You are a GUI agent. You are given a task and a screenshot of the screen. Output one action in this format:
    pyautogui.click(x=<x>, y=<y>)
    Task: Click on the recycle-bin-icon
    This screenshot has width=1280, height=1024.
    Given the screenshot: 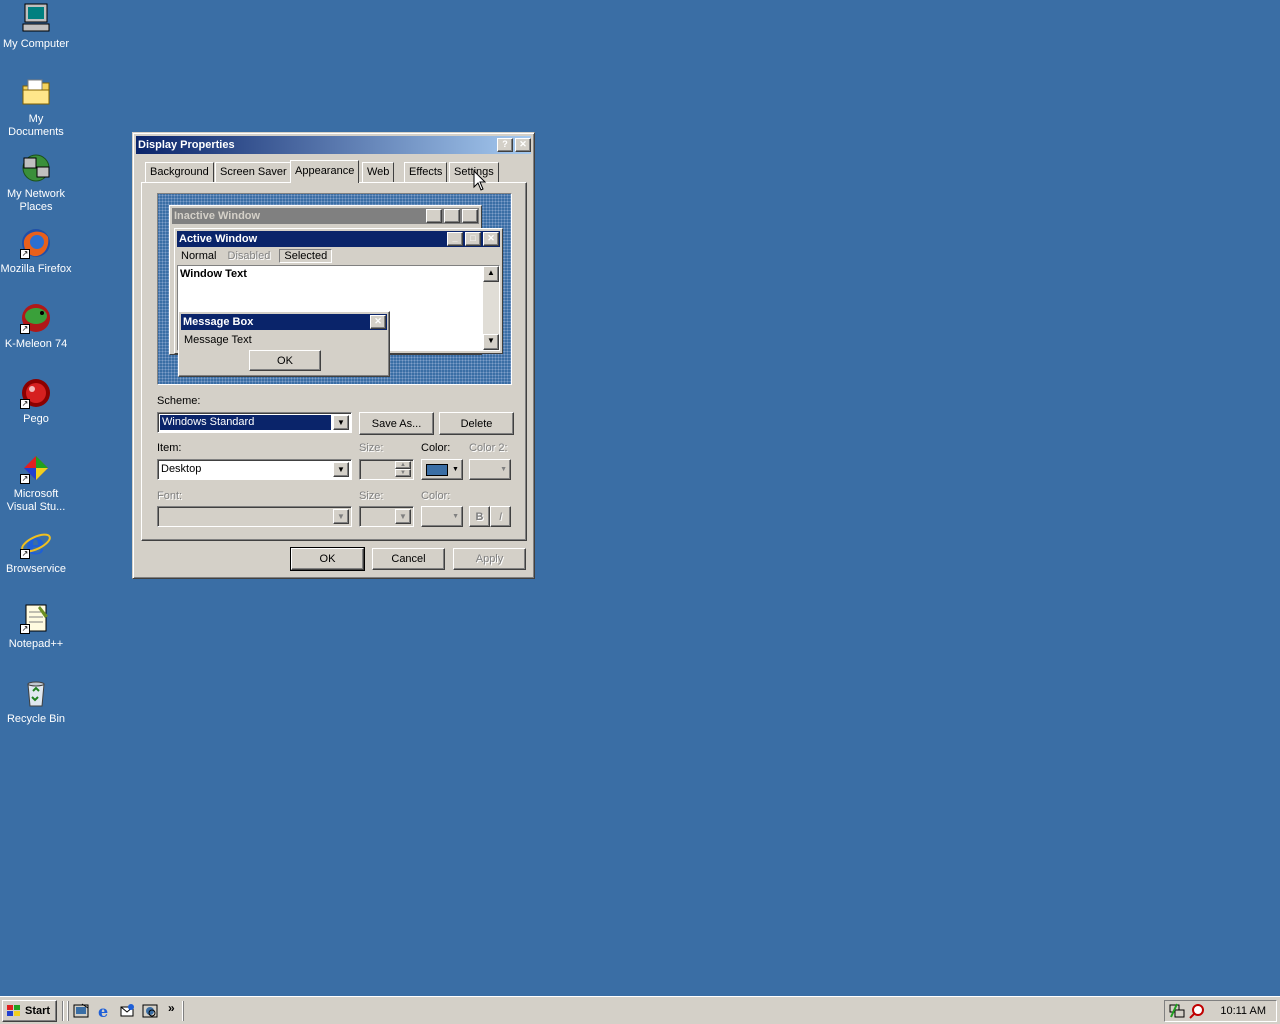 What is the action you would take?
    pyautogui.click(x=36, y=693)
    